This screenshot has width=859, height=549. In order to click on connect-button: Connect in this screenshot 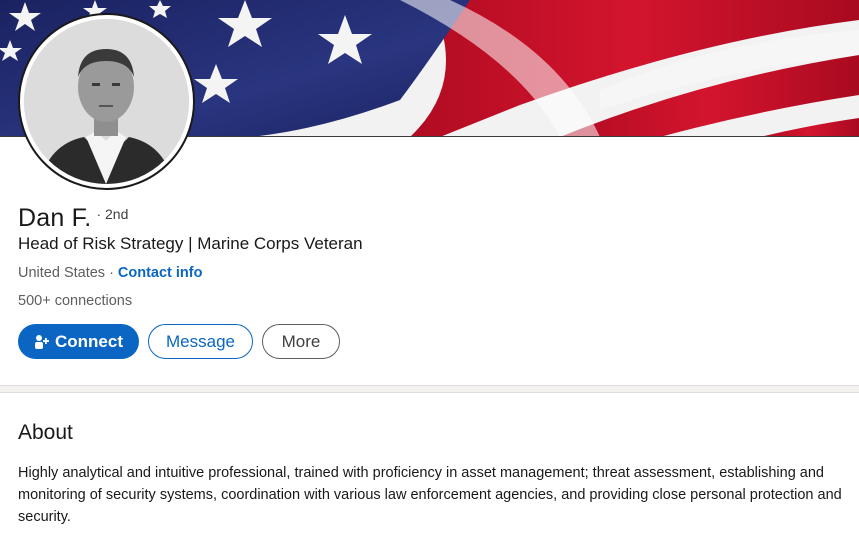, I will do `click(78, 341)`.